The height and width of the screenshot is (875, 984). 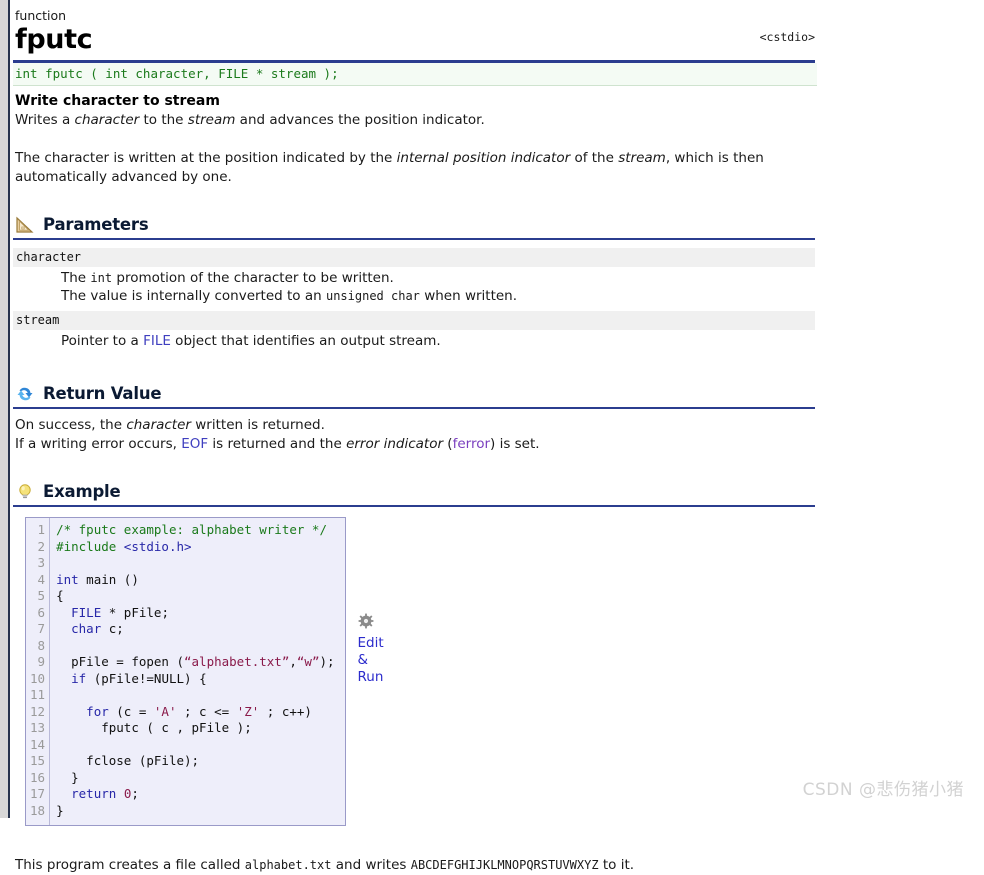 What do you see at coordinates (163, 120) in the screenshot?
I see `intro-p1-part-c: to the` at bounding box center [163, 120].